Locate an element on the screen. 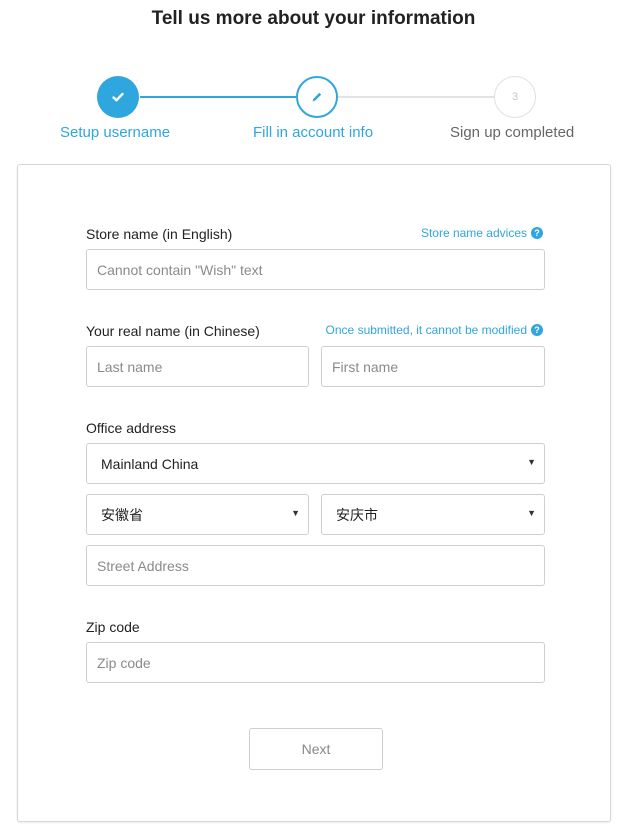  first-name-input is located at coordinates (433, 366).